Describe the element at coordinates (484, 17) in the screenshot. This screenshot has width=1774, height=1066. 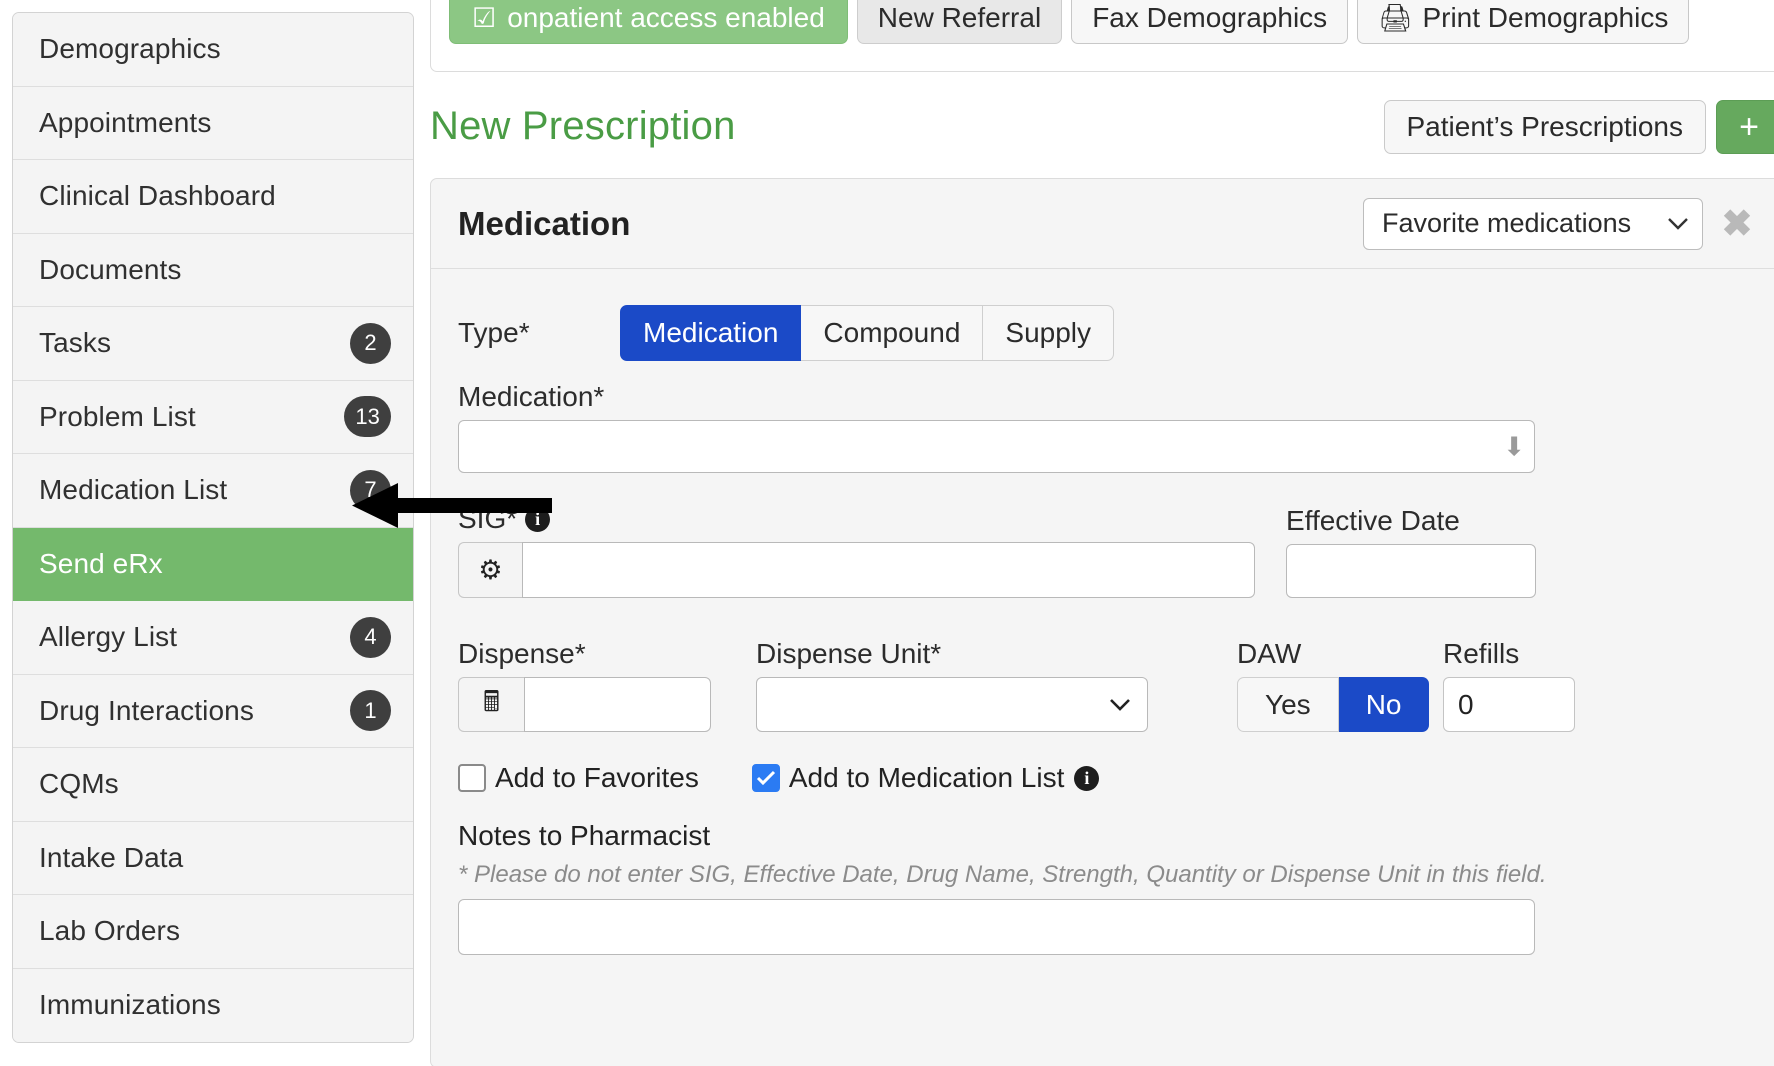
I see `checkbox-checked-icon: ☑` at that location.